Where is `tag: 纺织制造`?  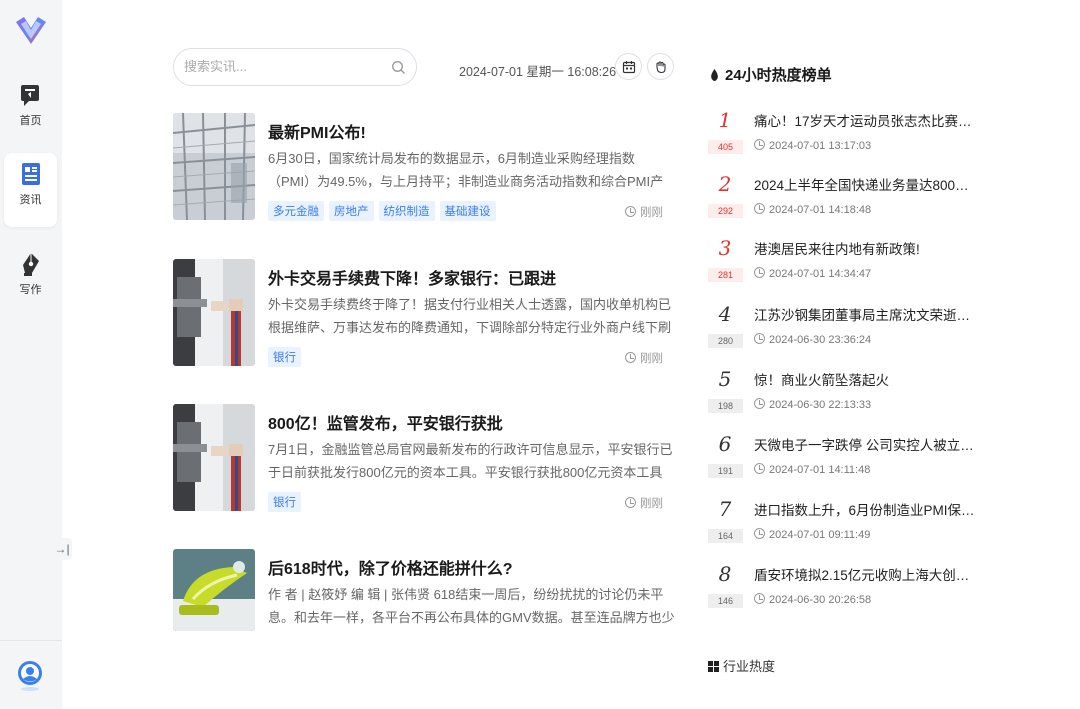 tag: 纺织制造 is located at coordinates (406, 211).